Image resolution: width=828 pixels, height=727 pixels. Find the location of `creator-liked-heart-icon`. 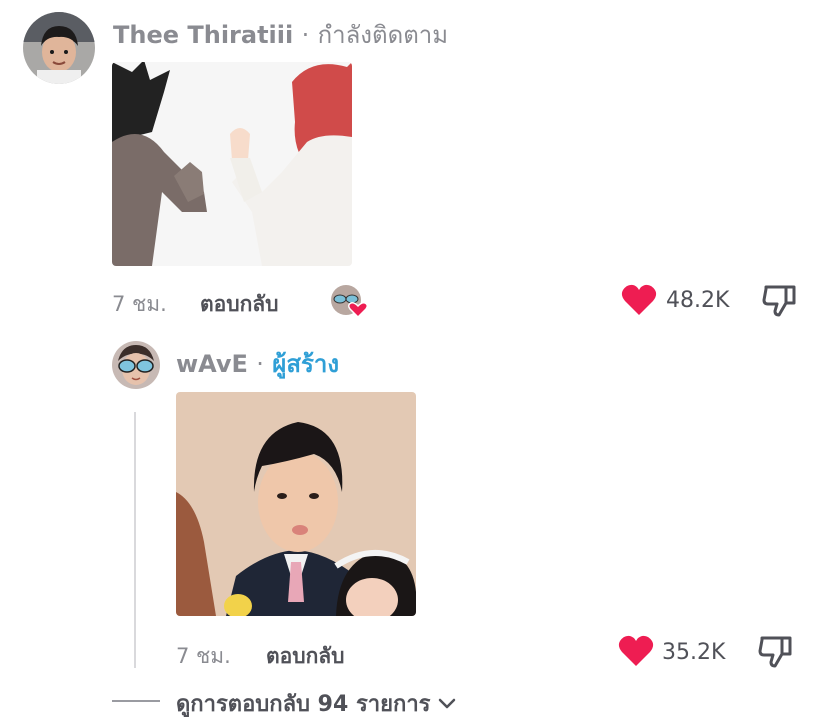

creator-liked-heart-icon is located at coordinates (350, 301).